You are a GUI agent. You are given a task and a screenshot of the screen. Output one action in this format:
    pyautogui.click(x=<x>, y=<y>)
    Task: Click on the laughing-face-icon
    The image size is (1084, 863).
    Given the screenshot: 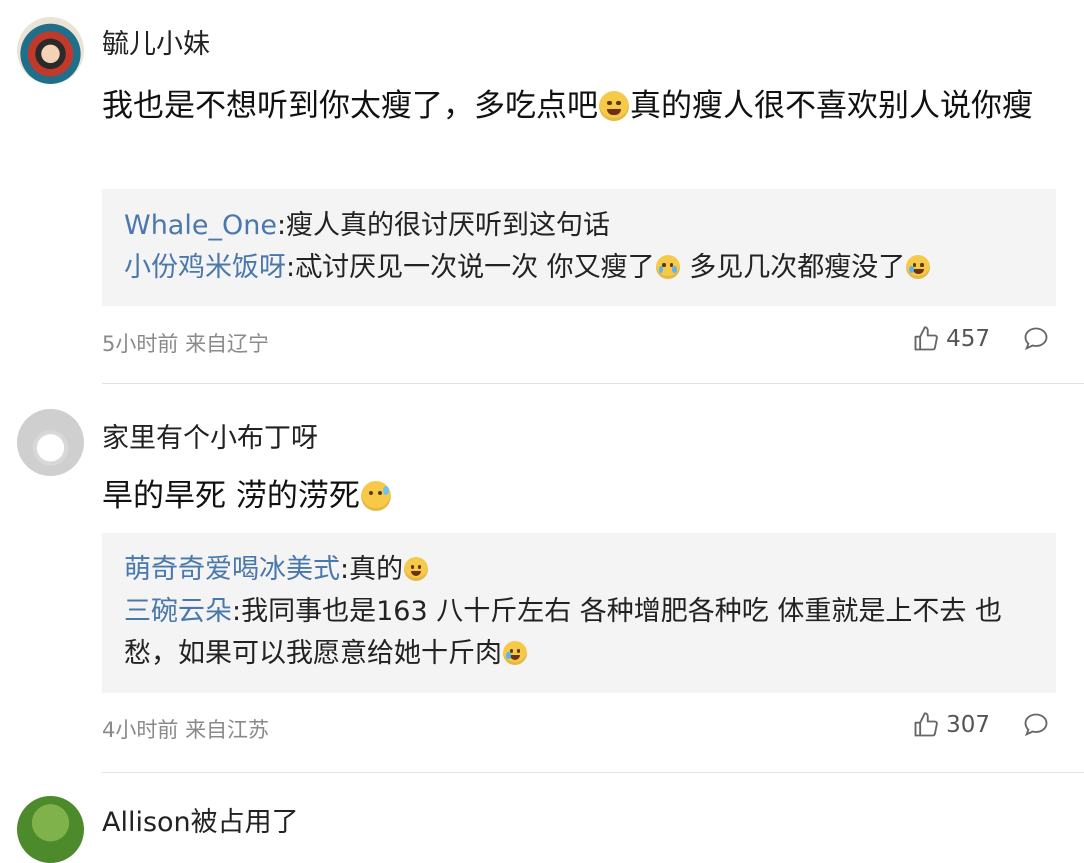 What is the action you would take?
    pyautogui.click(x=416, y=569)
    